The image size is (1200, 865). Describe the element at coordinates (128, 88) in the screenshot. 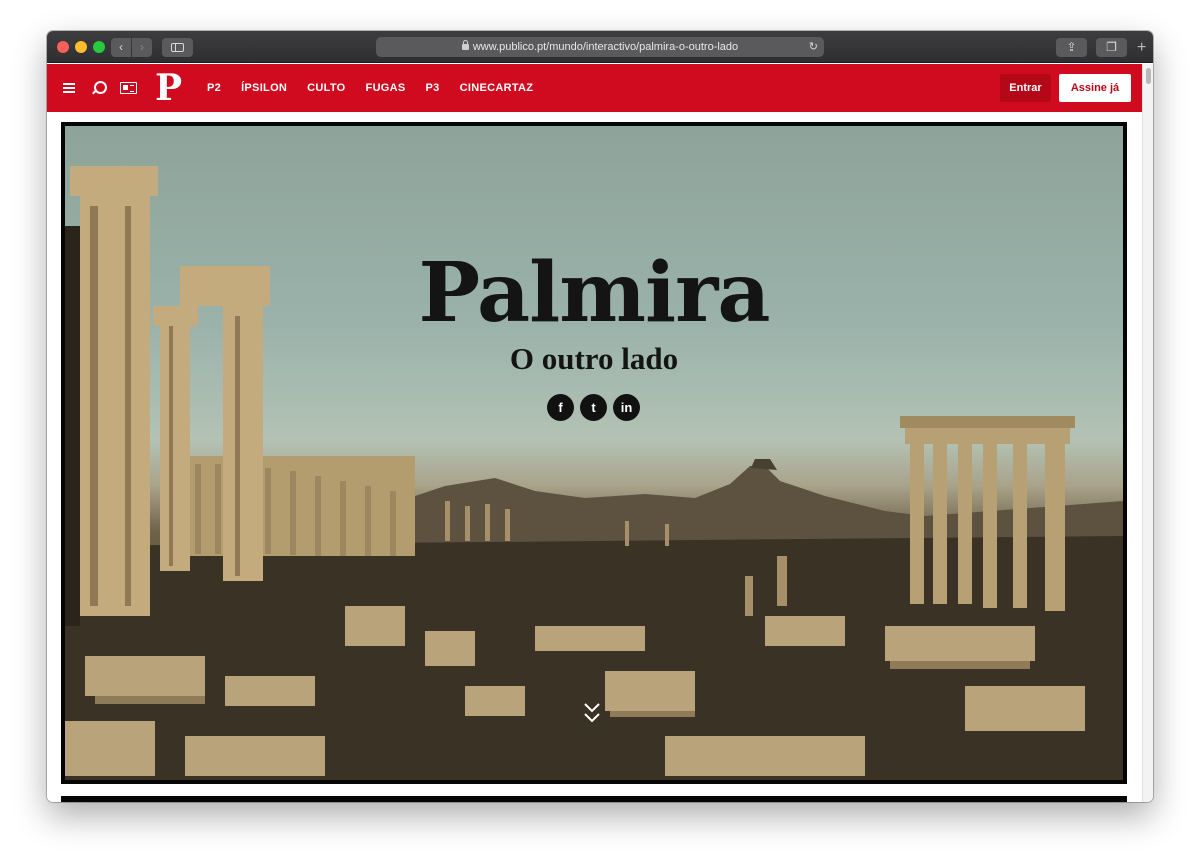

I see `newspaper-icon` at that location.